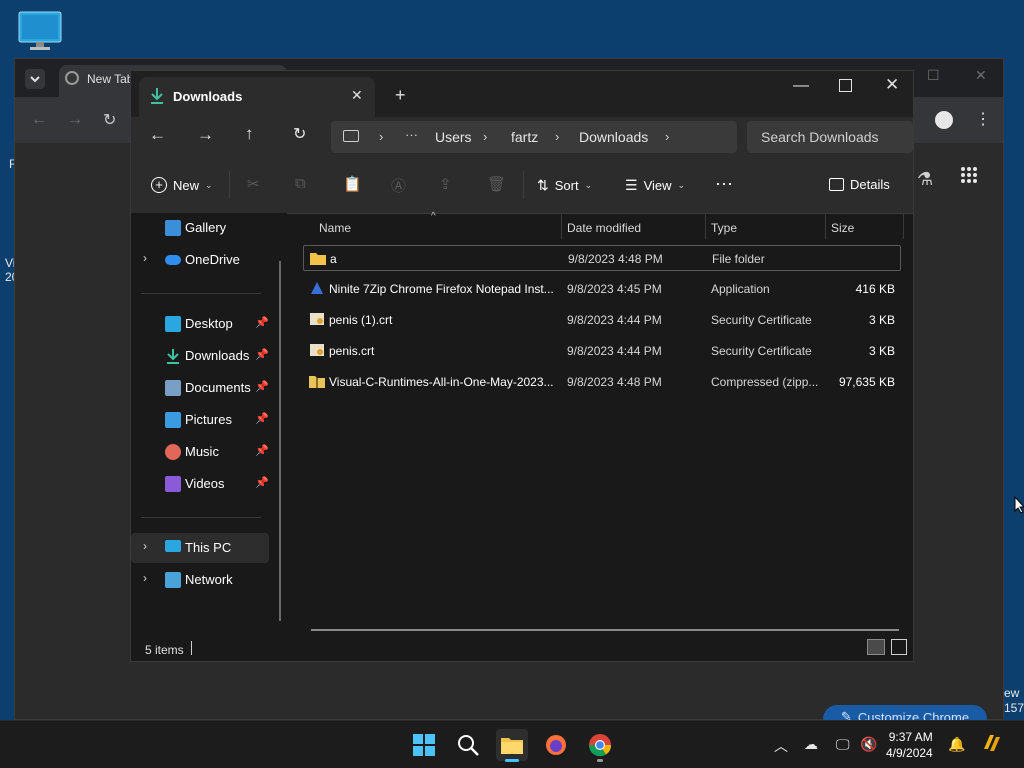  I want to click on column-header-name: Name, so click(335, 228).